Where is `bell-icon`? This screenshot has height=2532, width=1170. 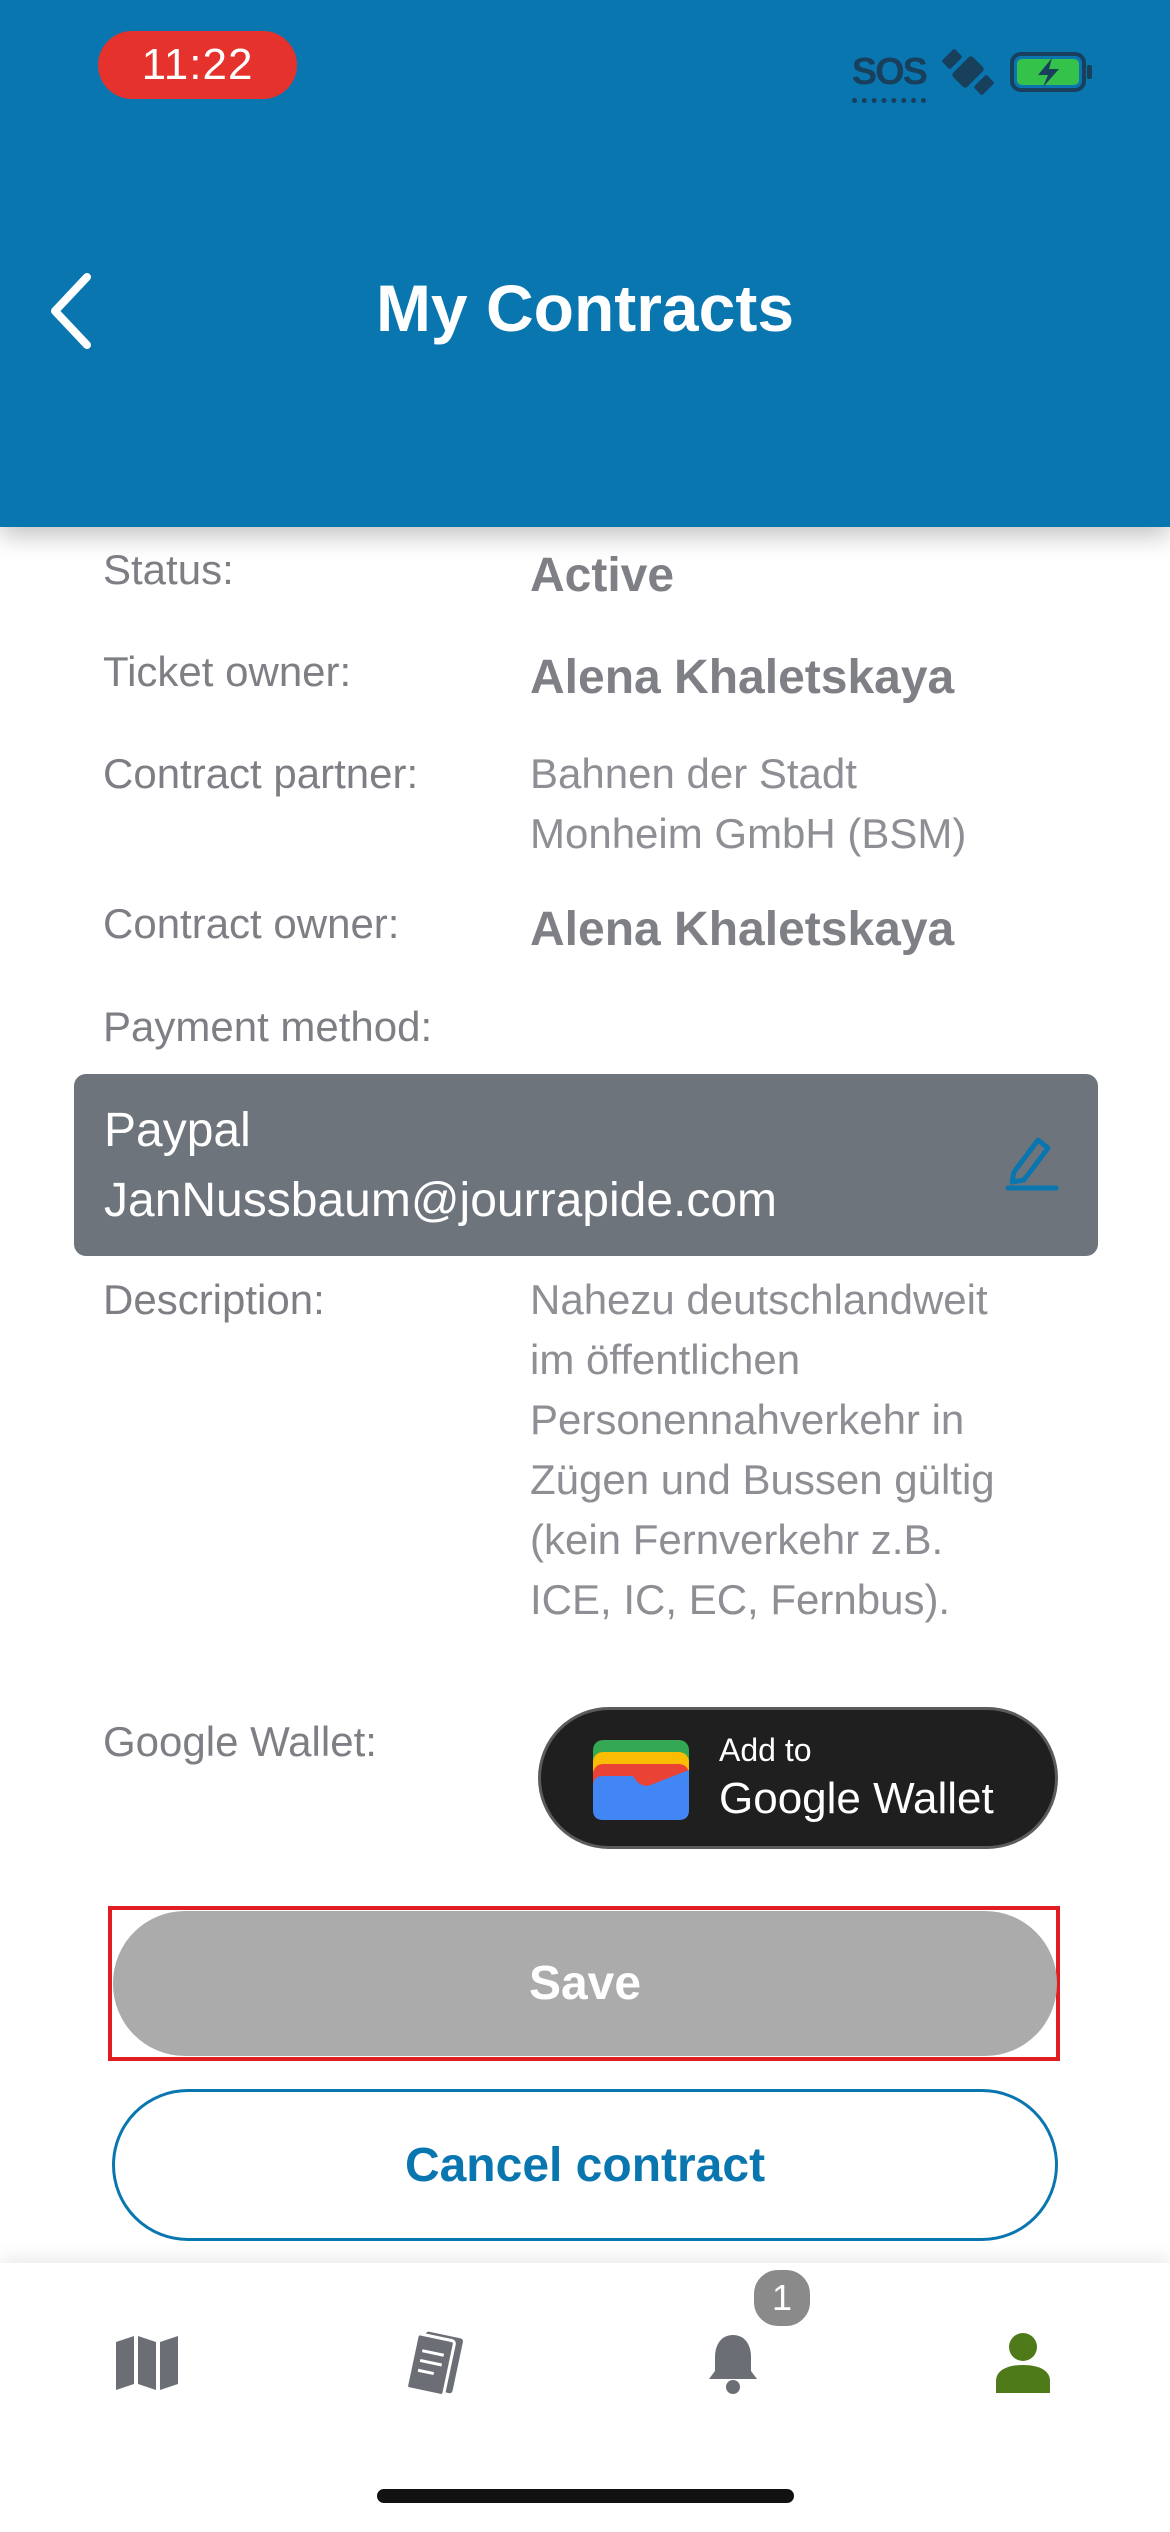
bell-icon is located at coordinates (733, 2364).